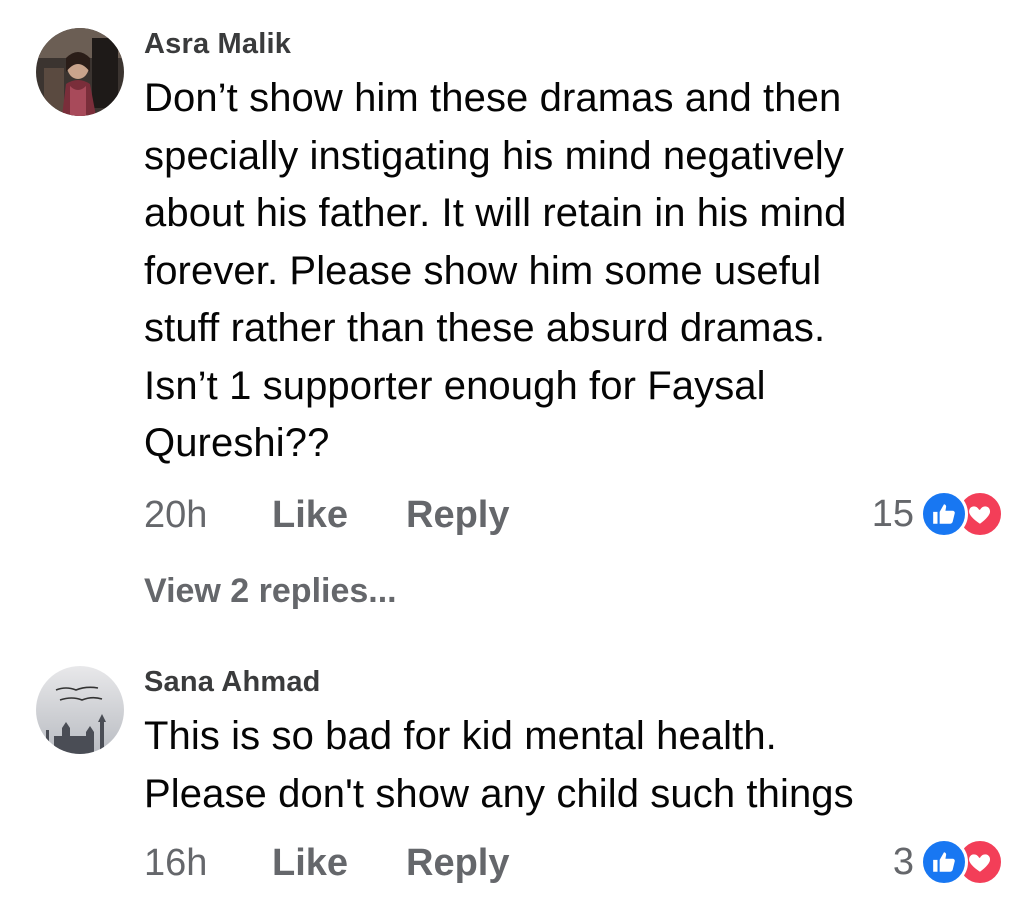 The width and height of the screenshot is (1024, 916). I want to click on reaction-count: 15, so click(892, 513).